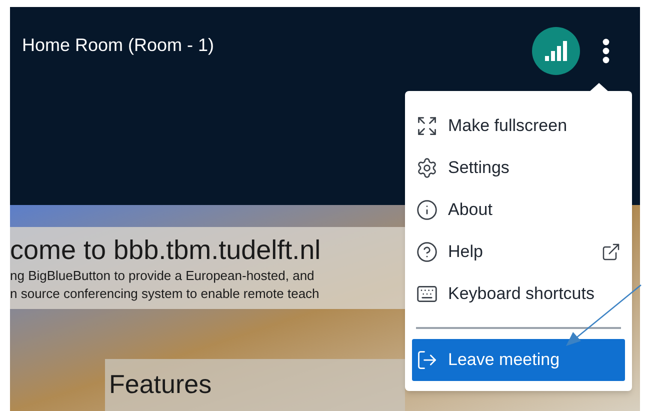  What do you see at coordinates (165, 294) in the screenshot?
I see `slide-text-line: n source conferencing system to enable remote teach` at bounding box center [165, 294].